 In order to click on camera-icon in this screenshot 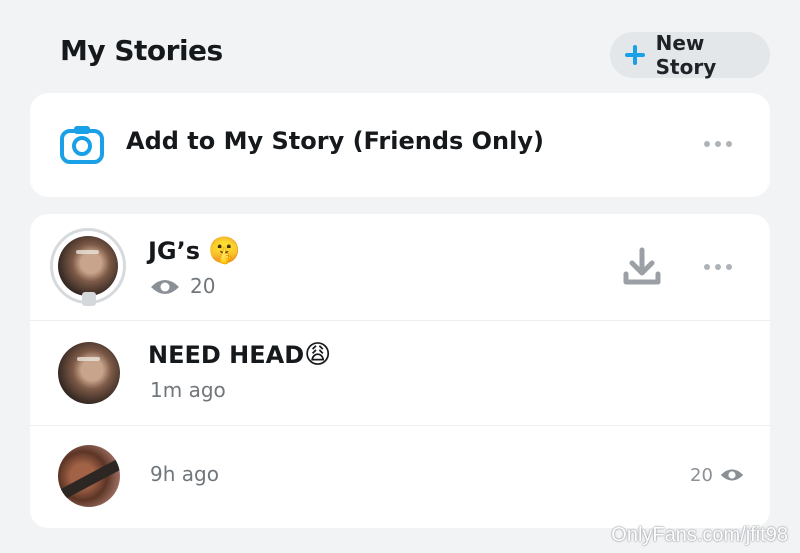, I will do `click(82, 145)`.